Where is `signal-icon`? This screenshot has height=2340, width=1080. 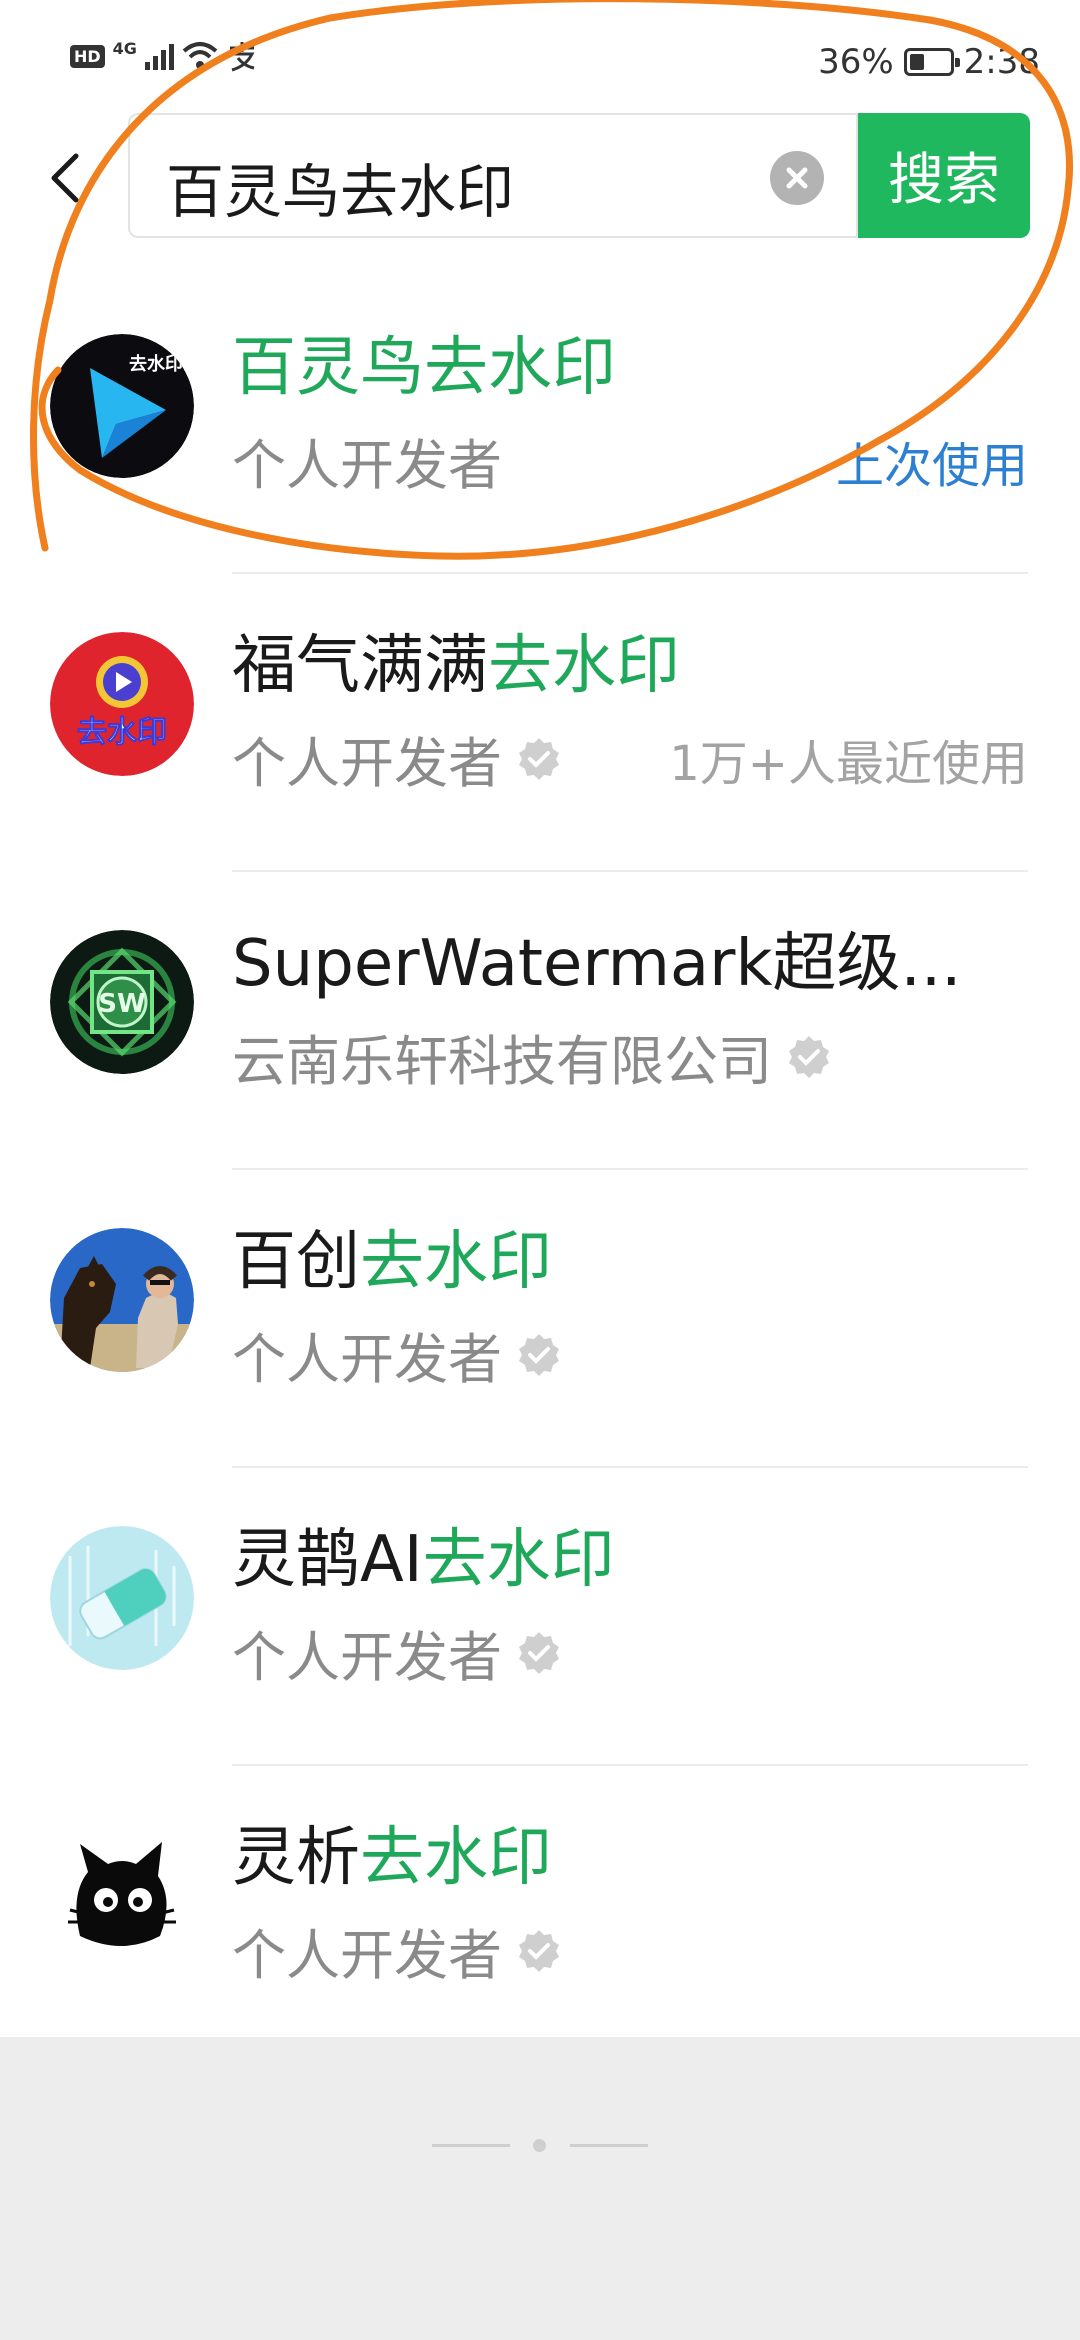
signal-icon is located at coordinates (159, 56).